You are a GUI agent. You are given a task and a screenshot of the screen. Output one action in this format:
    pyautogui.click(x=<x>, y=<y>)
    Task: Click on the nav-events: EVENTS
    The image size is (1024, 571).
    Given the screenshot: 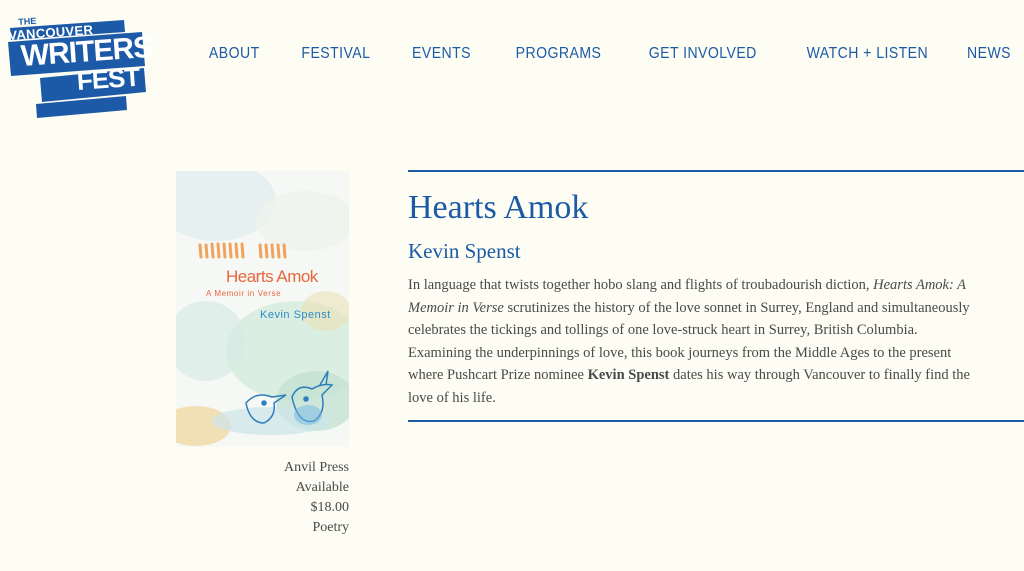 What is the action you would take?
    pyautogui.click(x=441, y=54)
    